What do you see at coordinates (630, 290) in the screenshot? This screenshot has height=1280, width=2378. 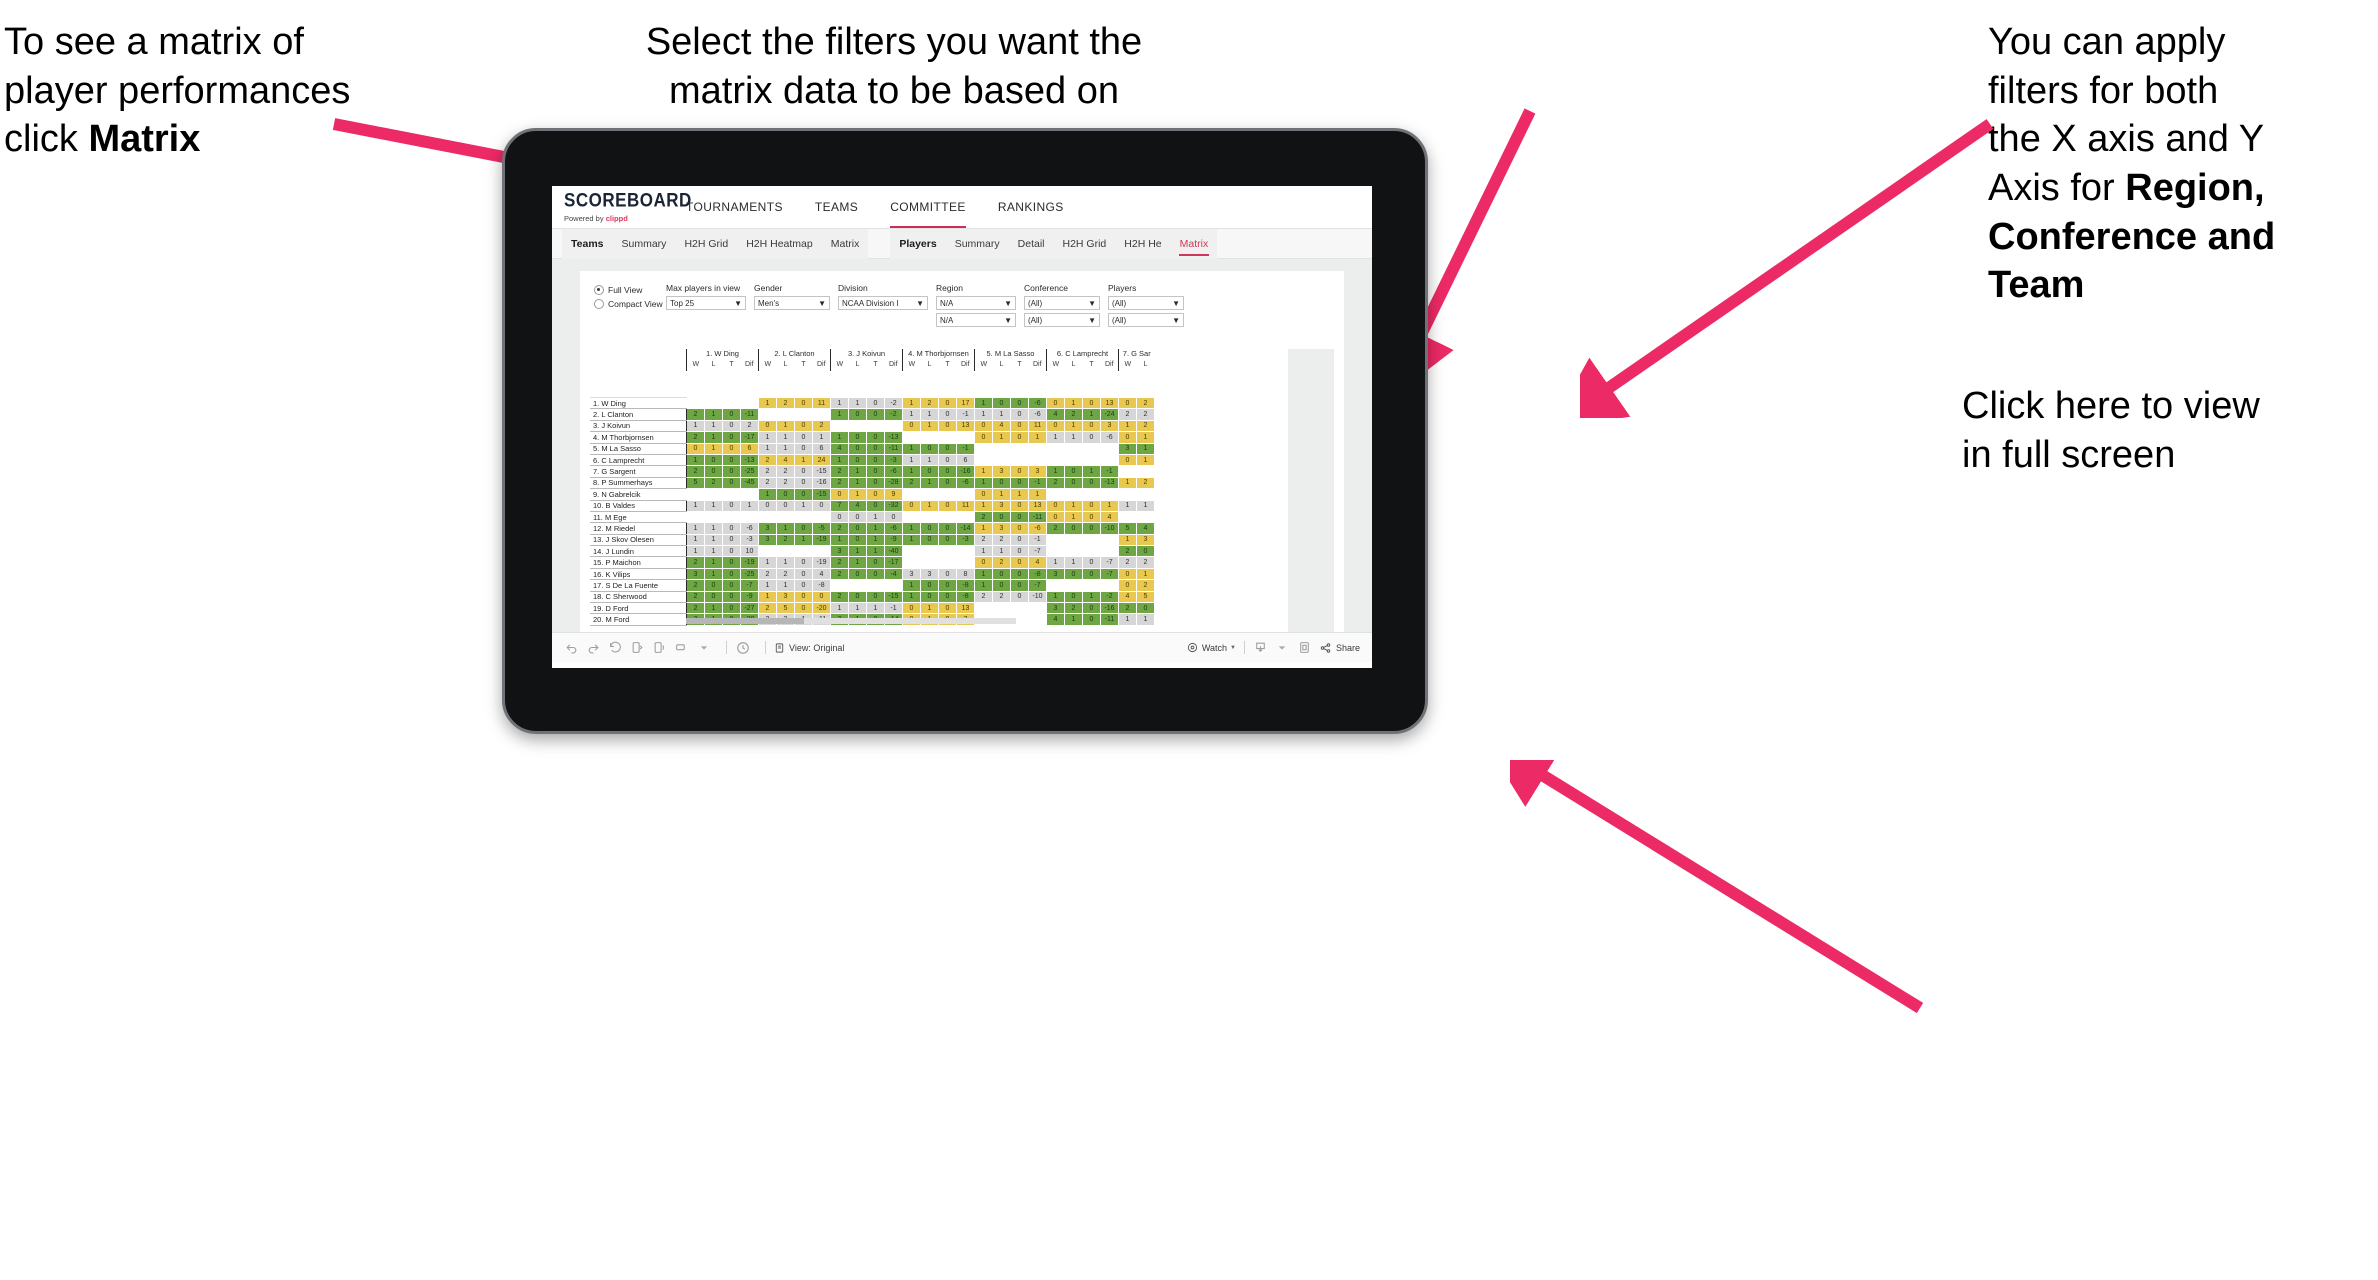 I see `radio-full-view: Full View` at bounding box center [630, 290].